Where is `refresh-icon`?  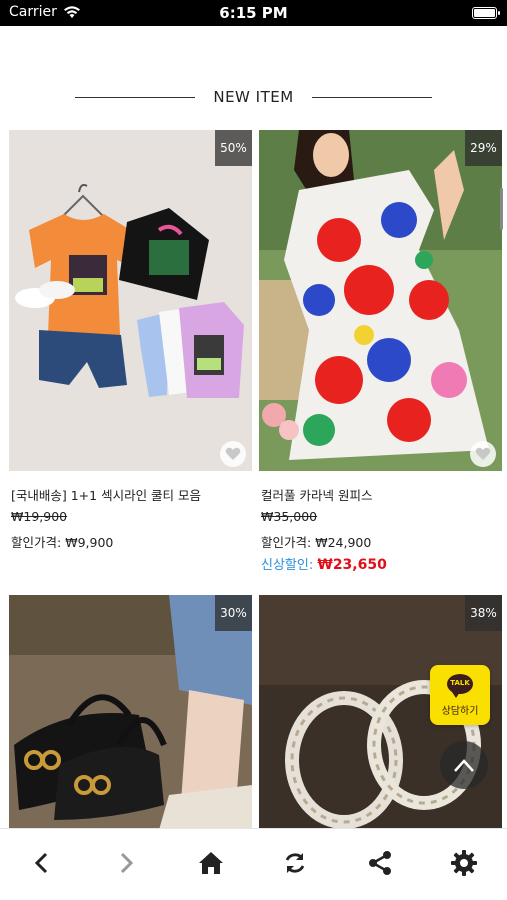 refresh-icon is located at coordinates (295, 863).